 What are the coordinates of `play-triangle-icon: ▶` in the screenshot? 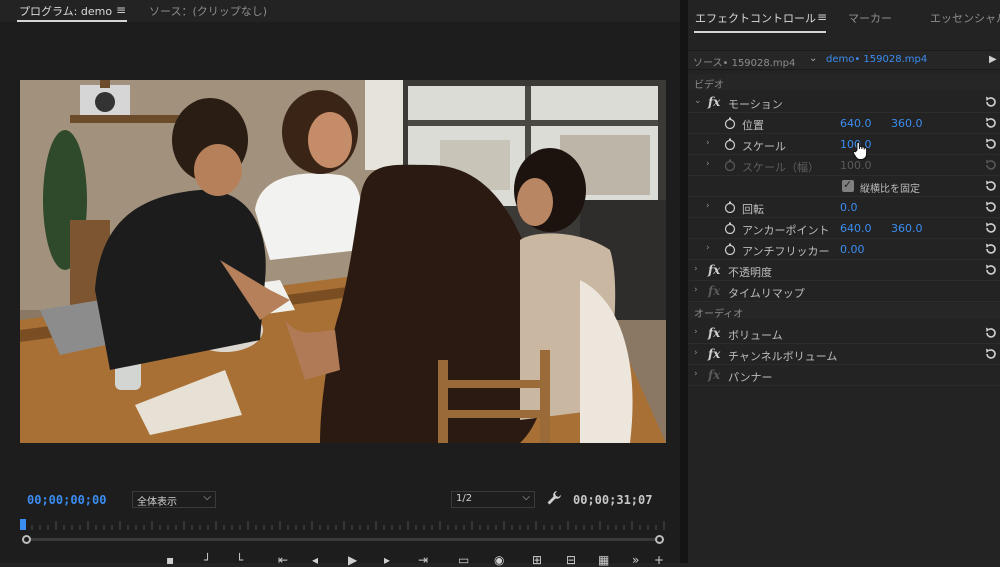 It's located at (993, 59).